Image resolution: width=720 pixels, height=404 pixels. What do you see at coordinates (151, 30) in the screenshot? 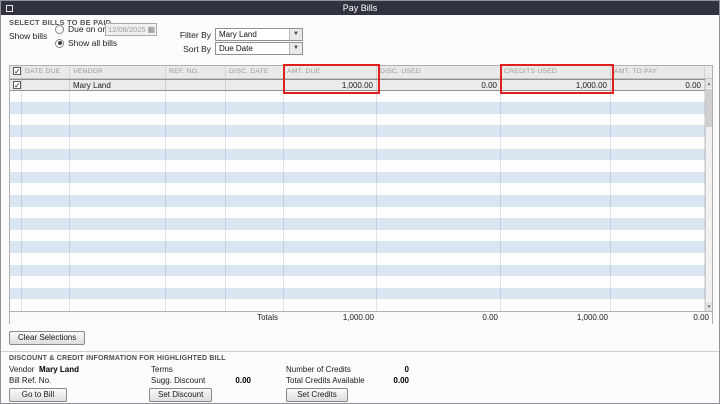
I see `calendar-icon: ▦` at bounding box center [151, 30].